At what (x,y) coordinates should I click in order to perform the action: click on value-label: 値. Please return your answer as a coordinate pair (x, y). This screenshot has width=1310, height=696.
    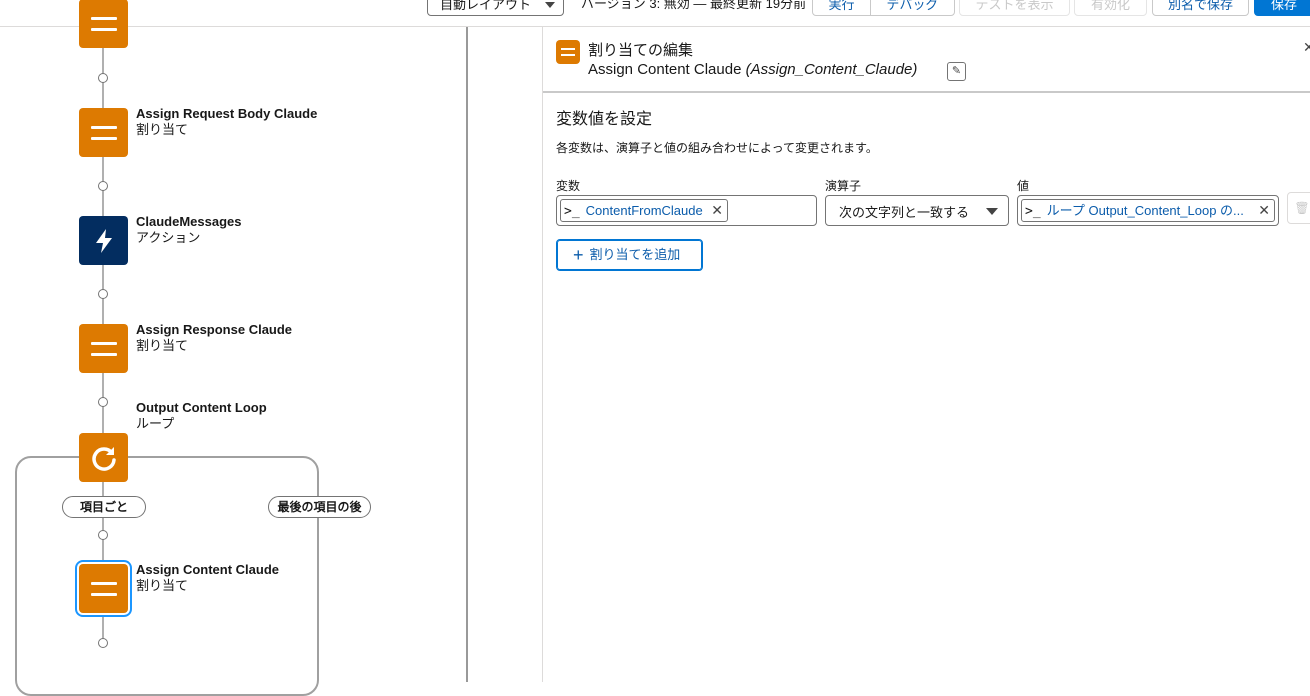
    Looking at the image, I should click on (1023, 186).